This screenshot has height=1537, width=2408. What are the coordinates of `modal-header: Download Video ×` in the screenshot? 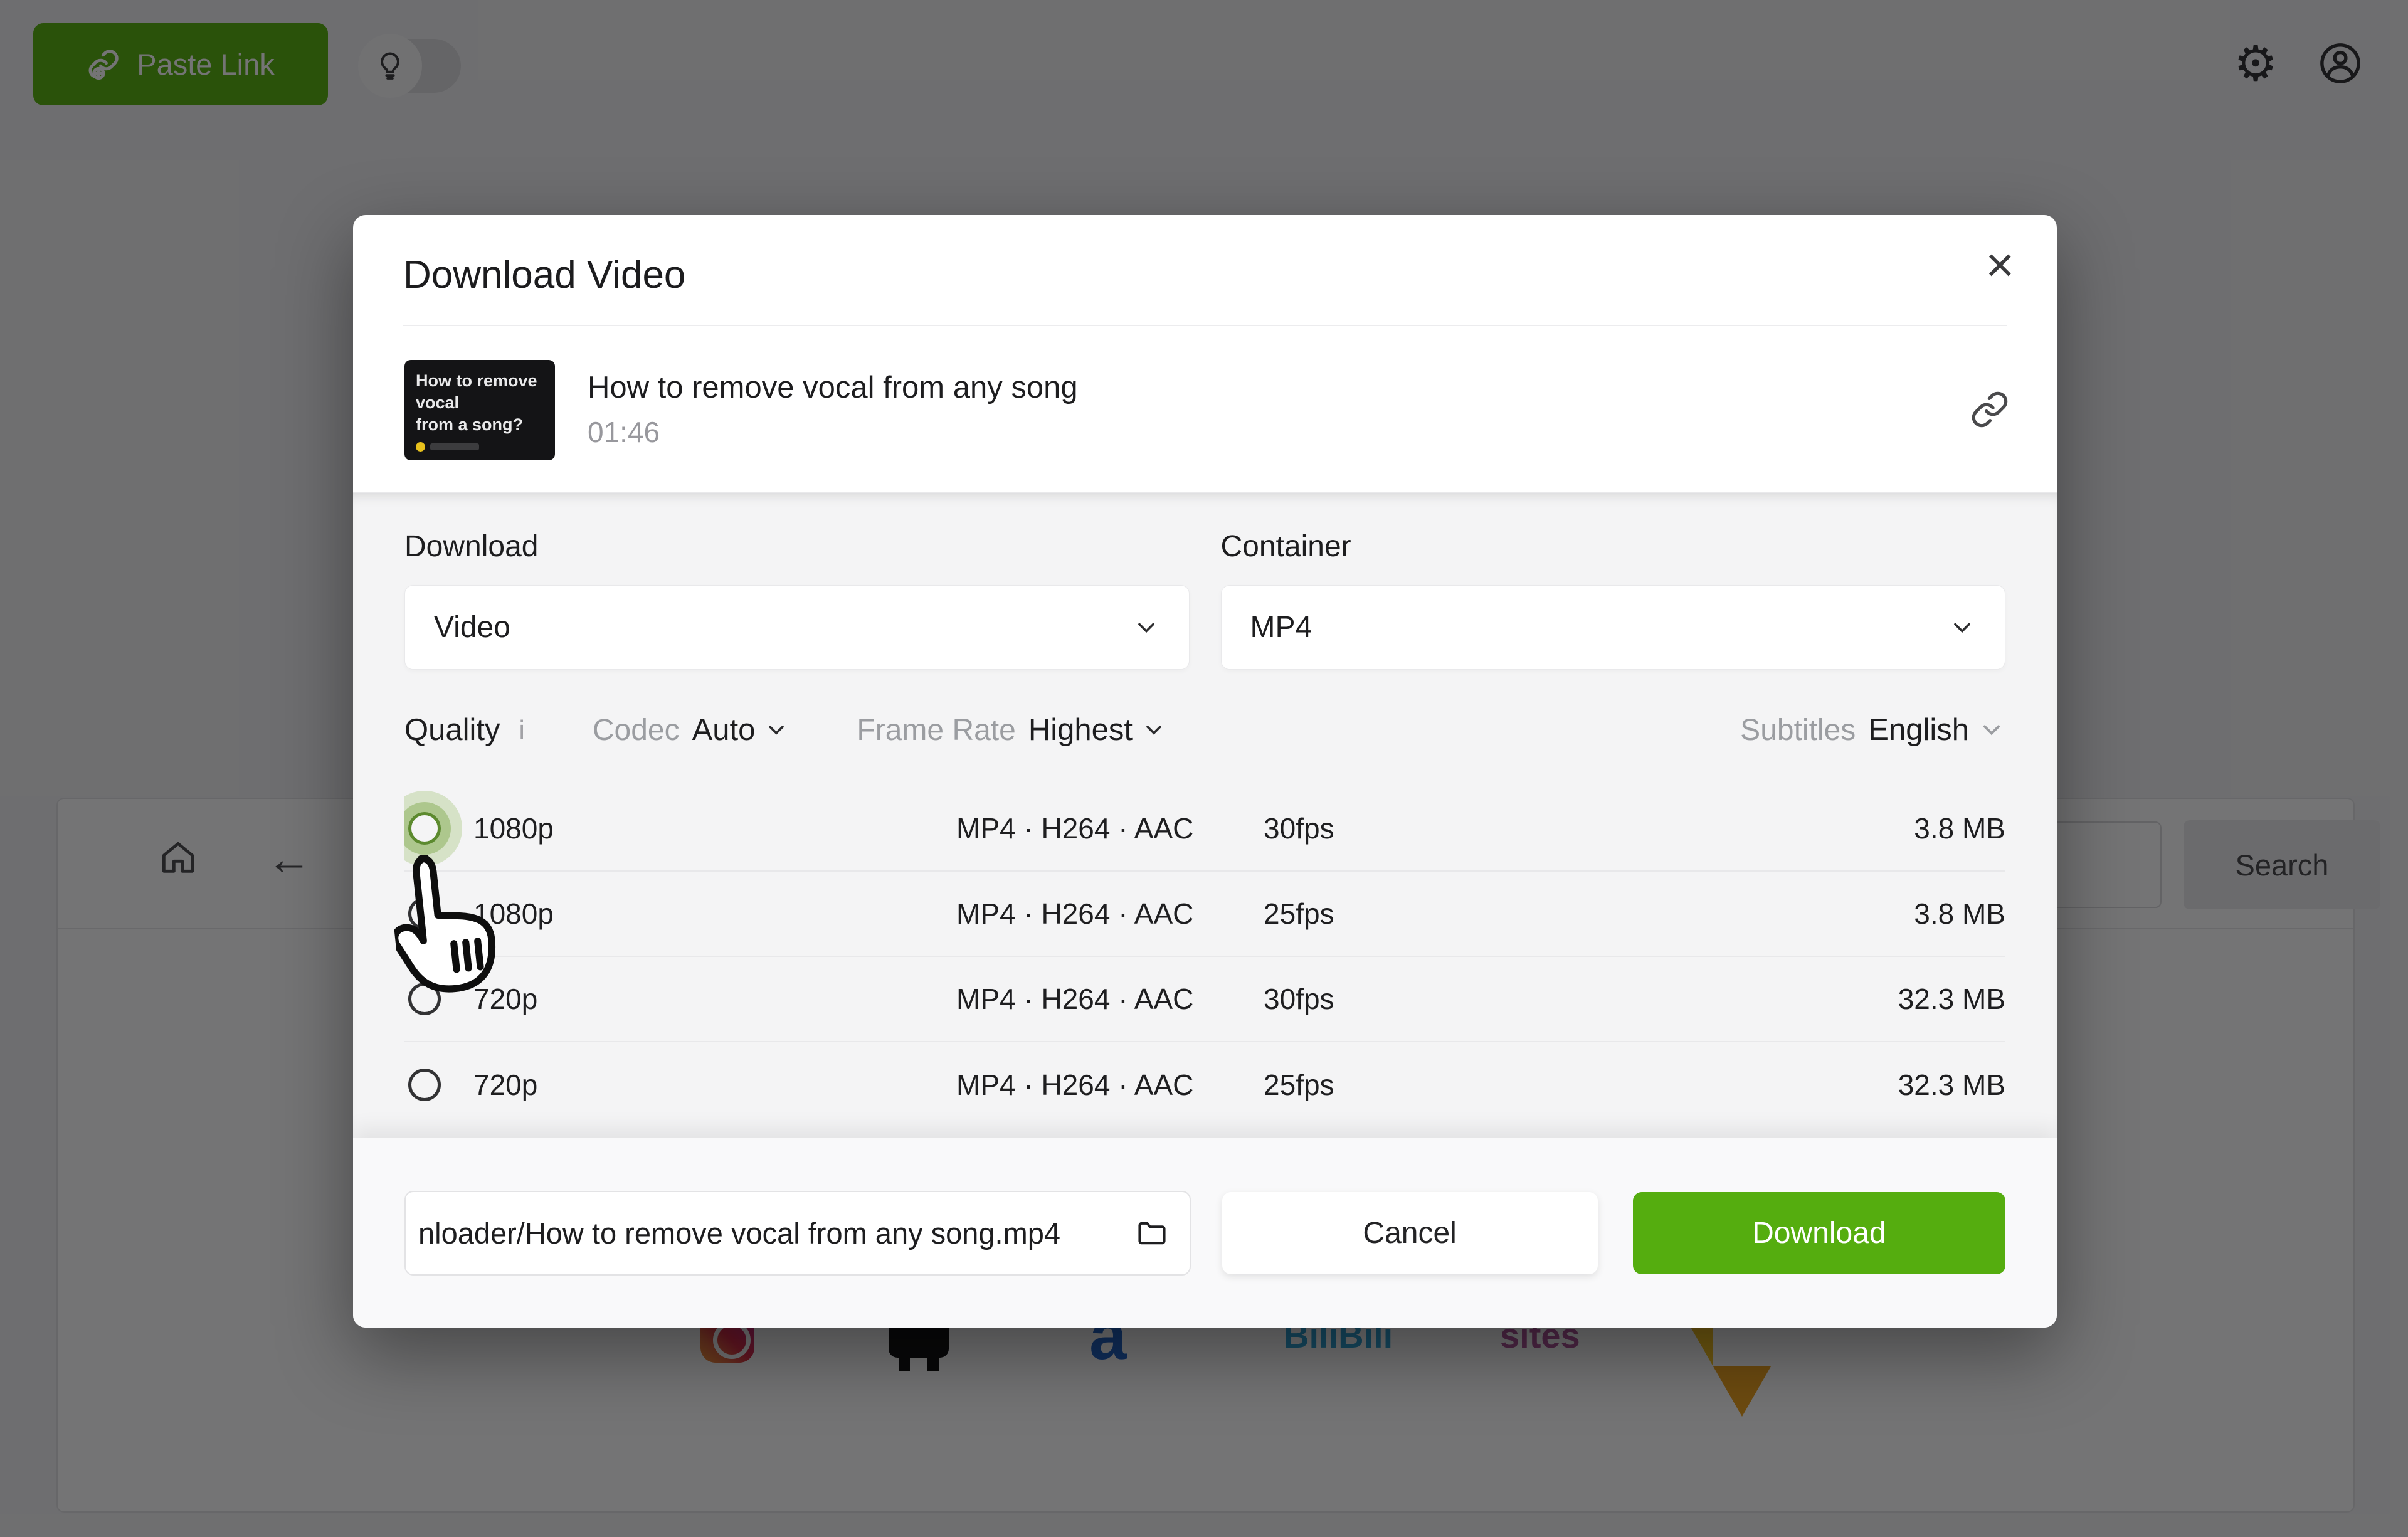 It's located at (1205, 270).